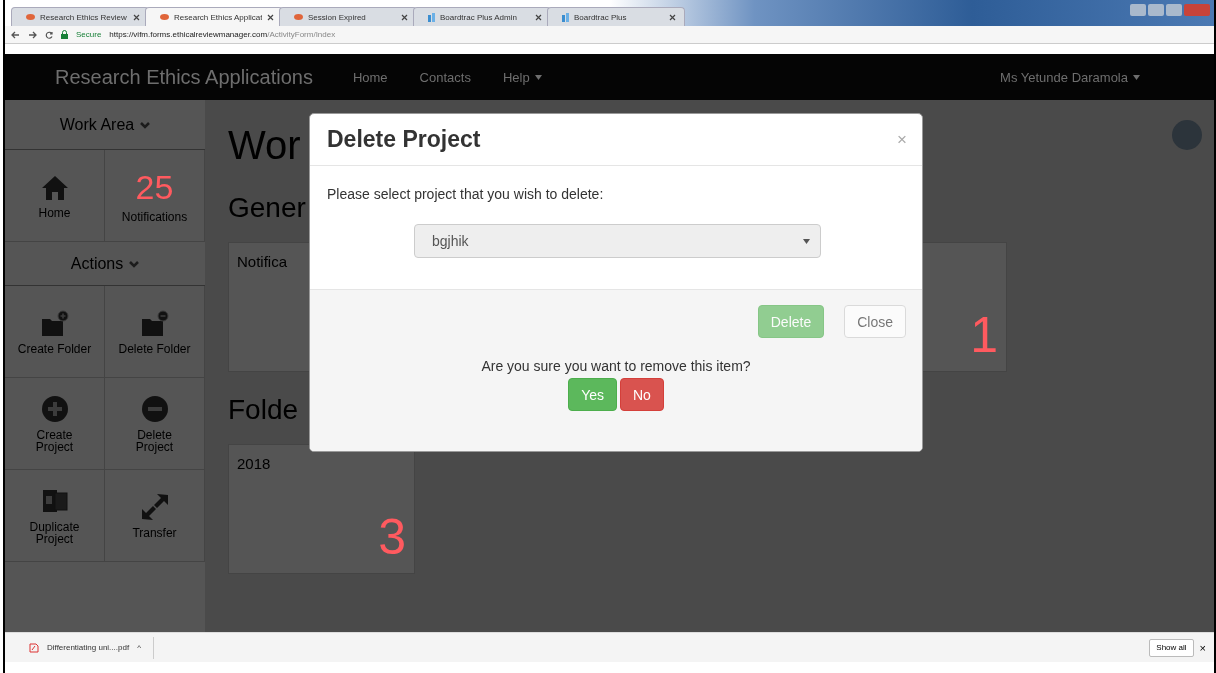 This screenshot has width=1216, height=673. Describe the element at coordinates (97, 124) in the screenshot. I see `section-title: Work Area` at that location.